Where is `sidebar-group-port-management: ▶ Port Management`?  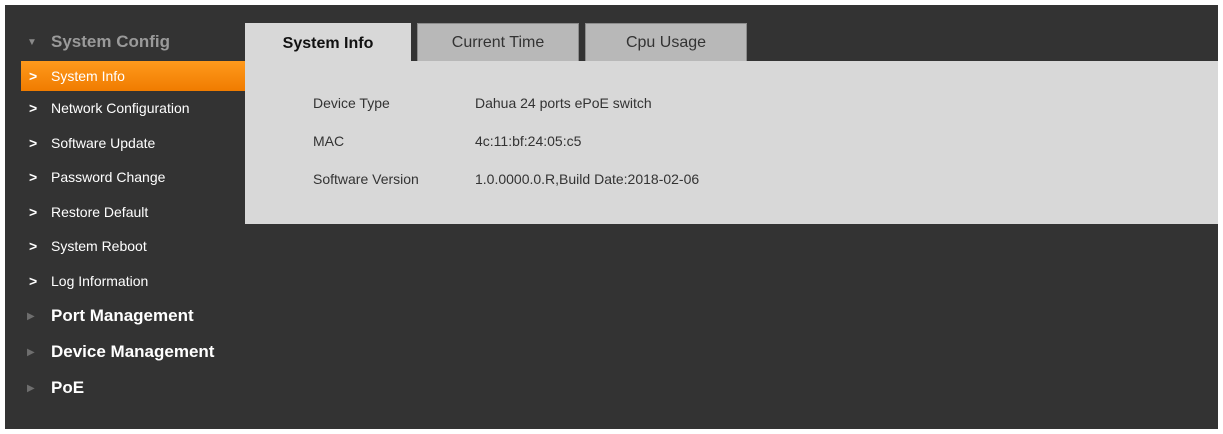
sidebar-group-port-management: ▶ Port Management is located at coordinates (135, 316).